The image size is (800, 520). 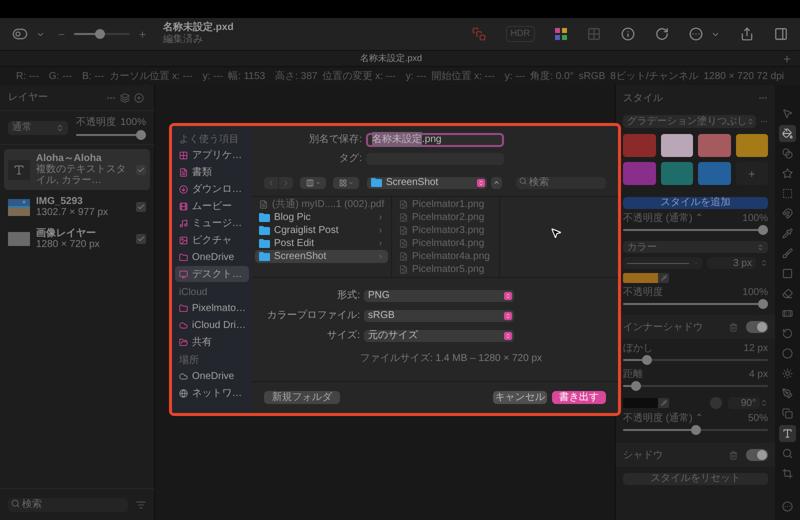 I want to click on fill-type-dropdown: カラー, so click(x=695, y=247).